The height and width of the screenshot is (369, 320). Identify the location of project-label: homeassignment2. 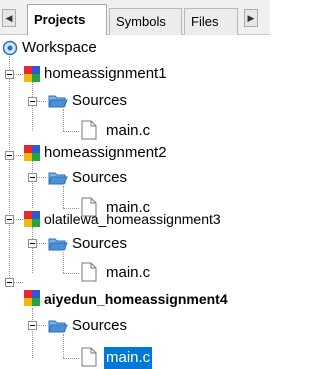
(105, 152).